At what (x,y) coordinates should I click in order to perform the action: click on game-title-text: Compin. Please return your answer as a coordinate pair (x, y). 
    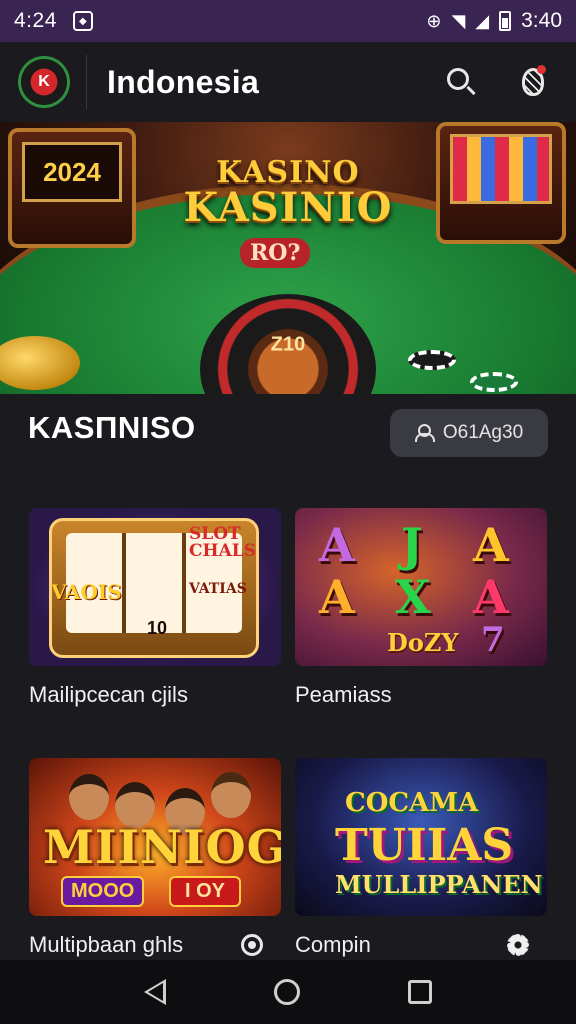
    Looking at the image, I should click on (333, 944).